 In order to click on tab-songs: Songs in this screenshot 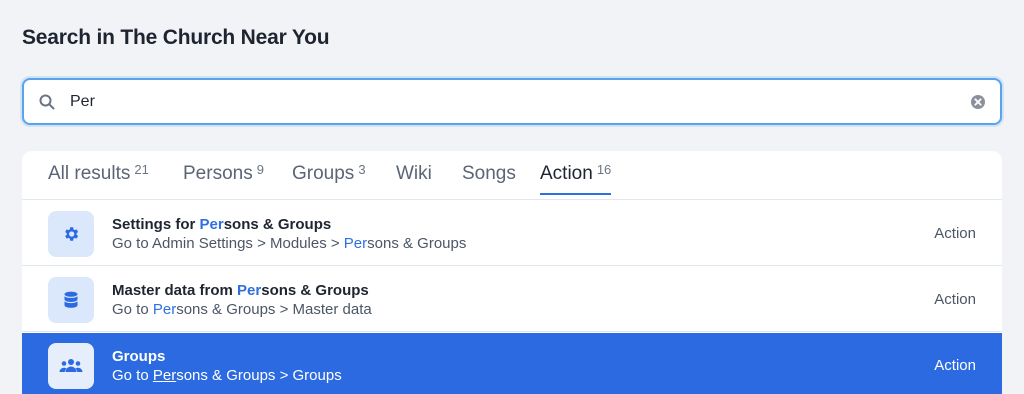, I will do `click(489, 179)`.